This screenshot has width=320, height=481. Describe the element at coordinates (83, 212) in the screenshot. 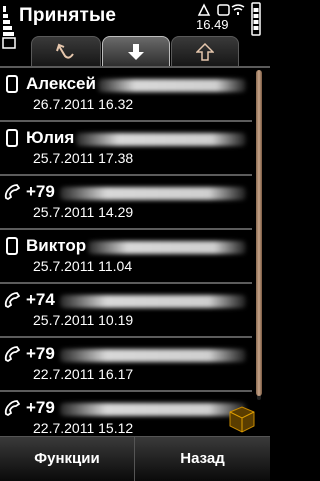

I see `call-date: 25.7.2011 14.29` at that location.